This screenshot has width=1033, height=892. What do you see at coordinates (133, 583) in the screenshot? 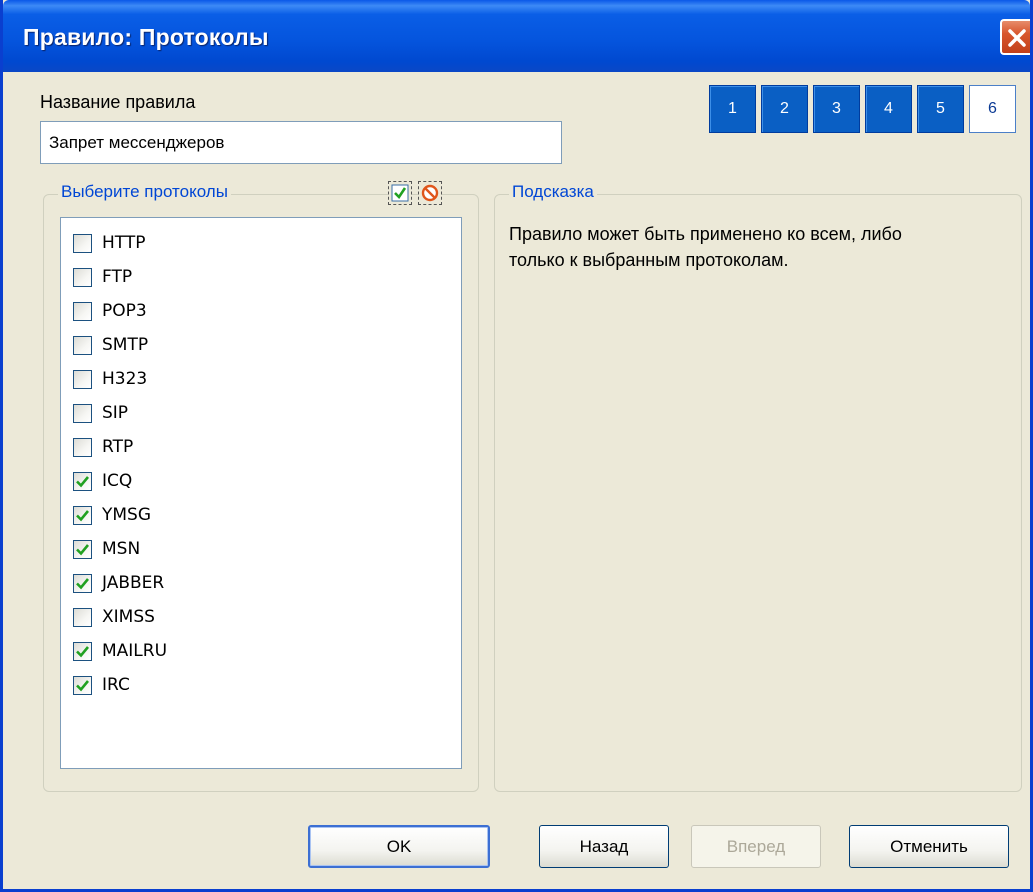
I see `protocol-label: JABBER` at bounding box center [133, 583].